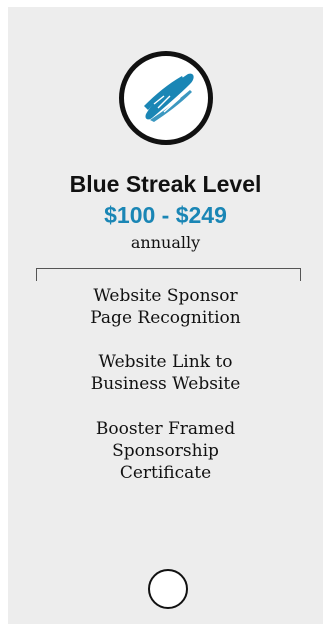 The width and height of the screenshot is (330, 630). I want to click on benefit-line: Page Recognition, so click(165, 318).